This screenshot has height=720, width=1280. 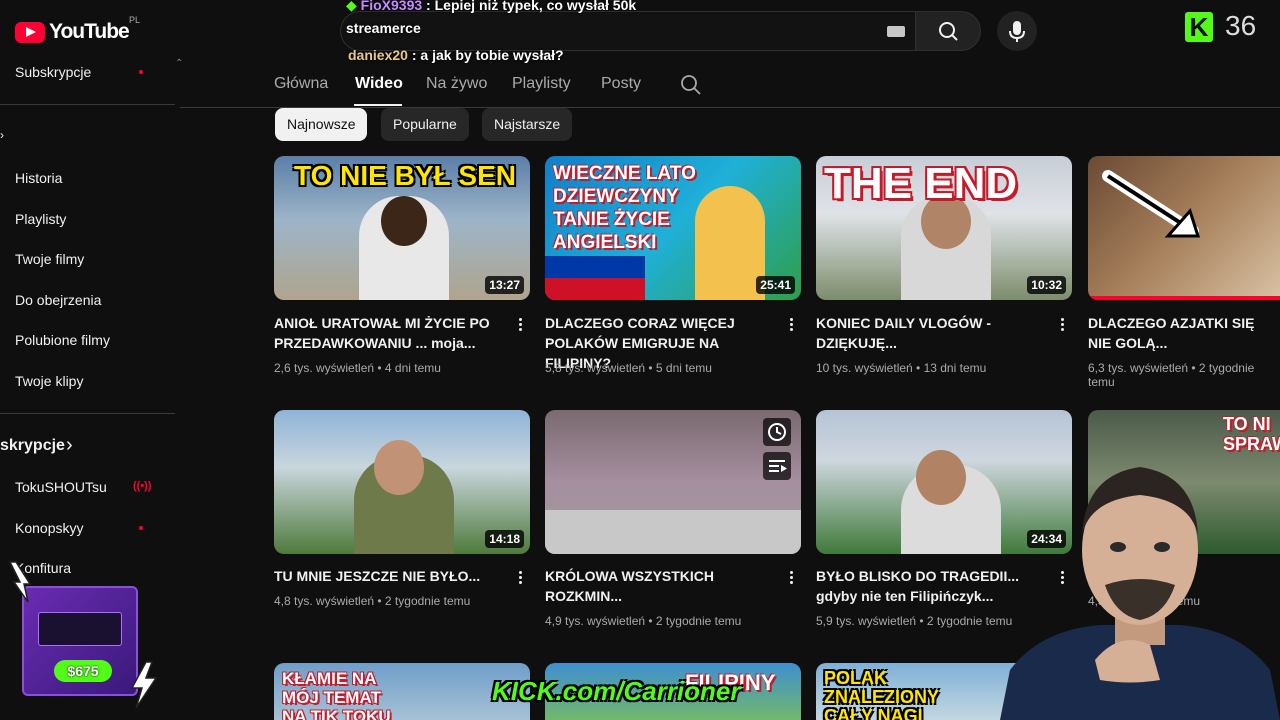 I want to click on microphone-icon, so click(x=1017, y=31).